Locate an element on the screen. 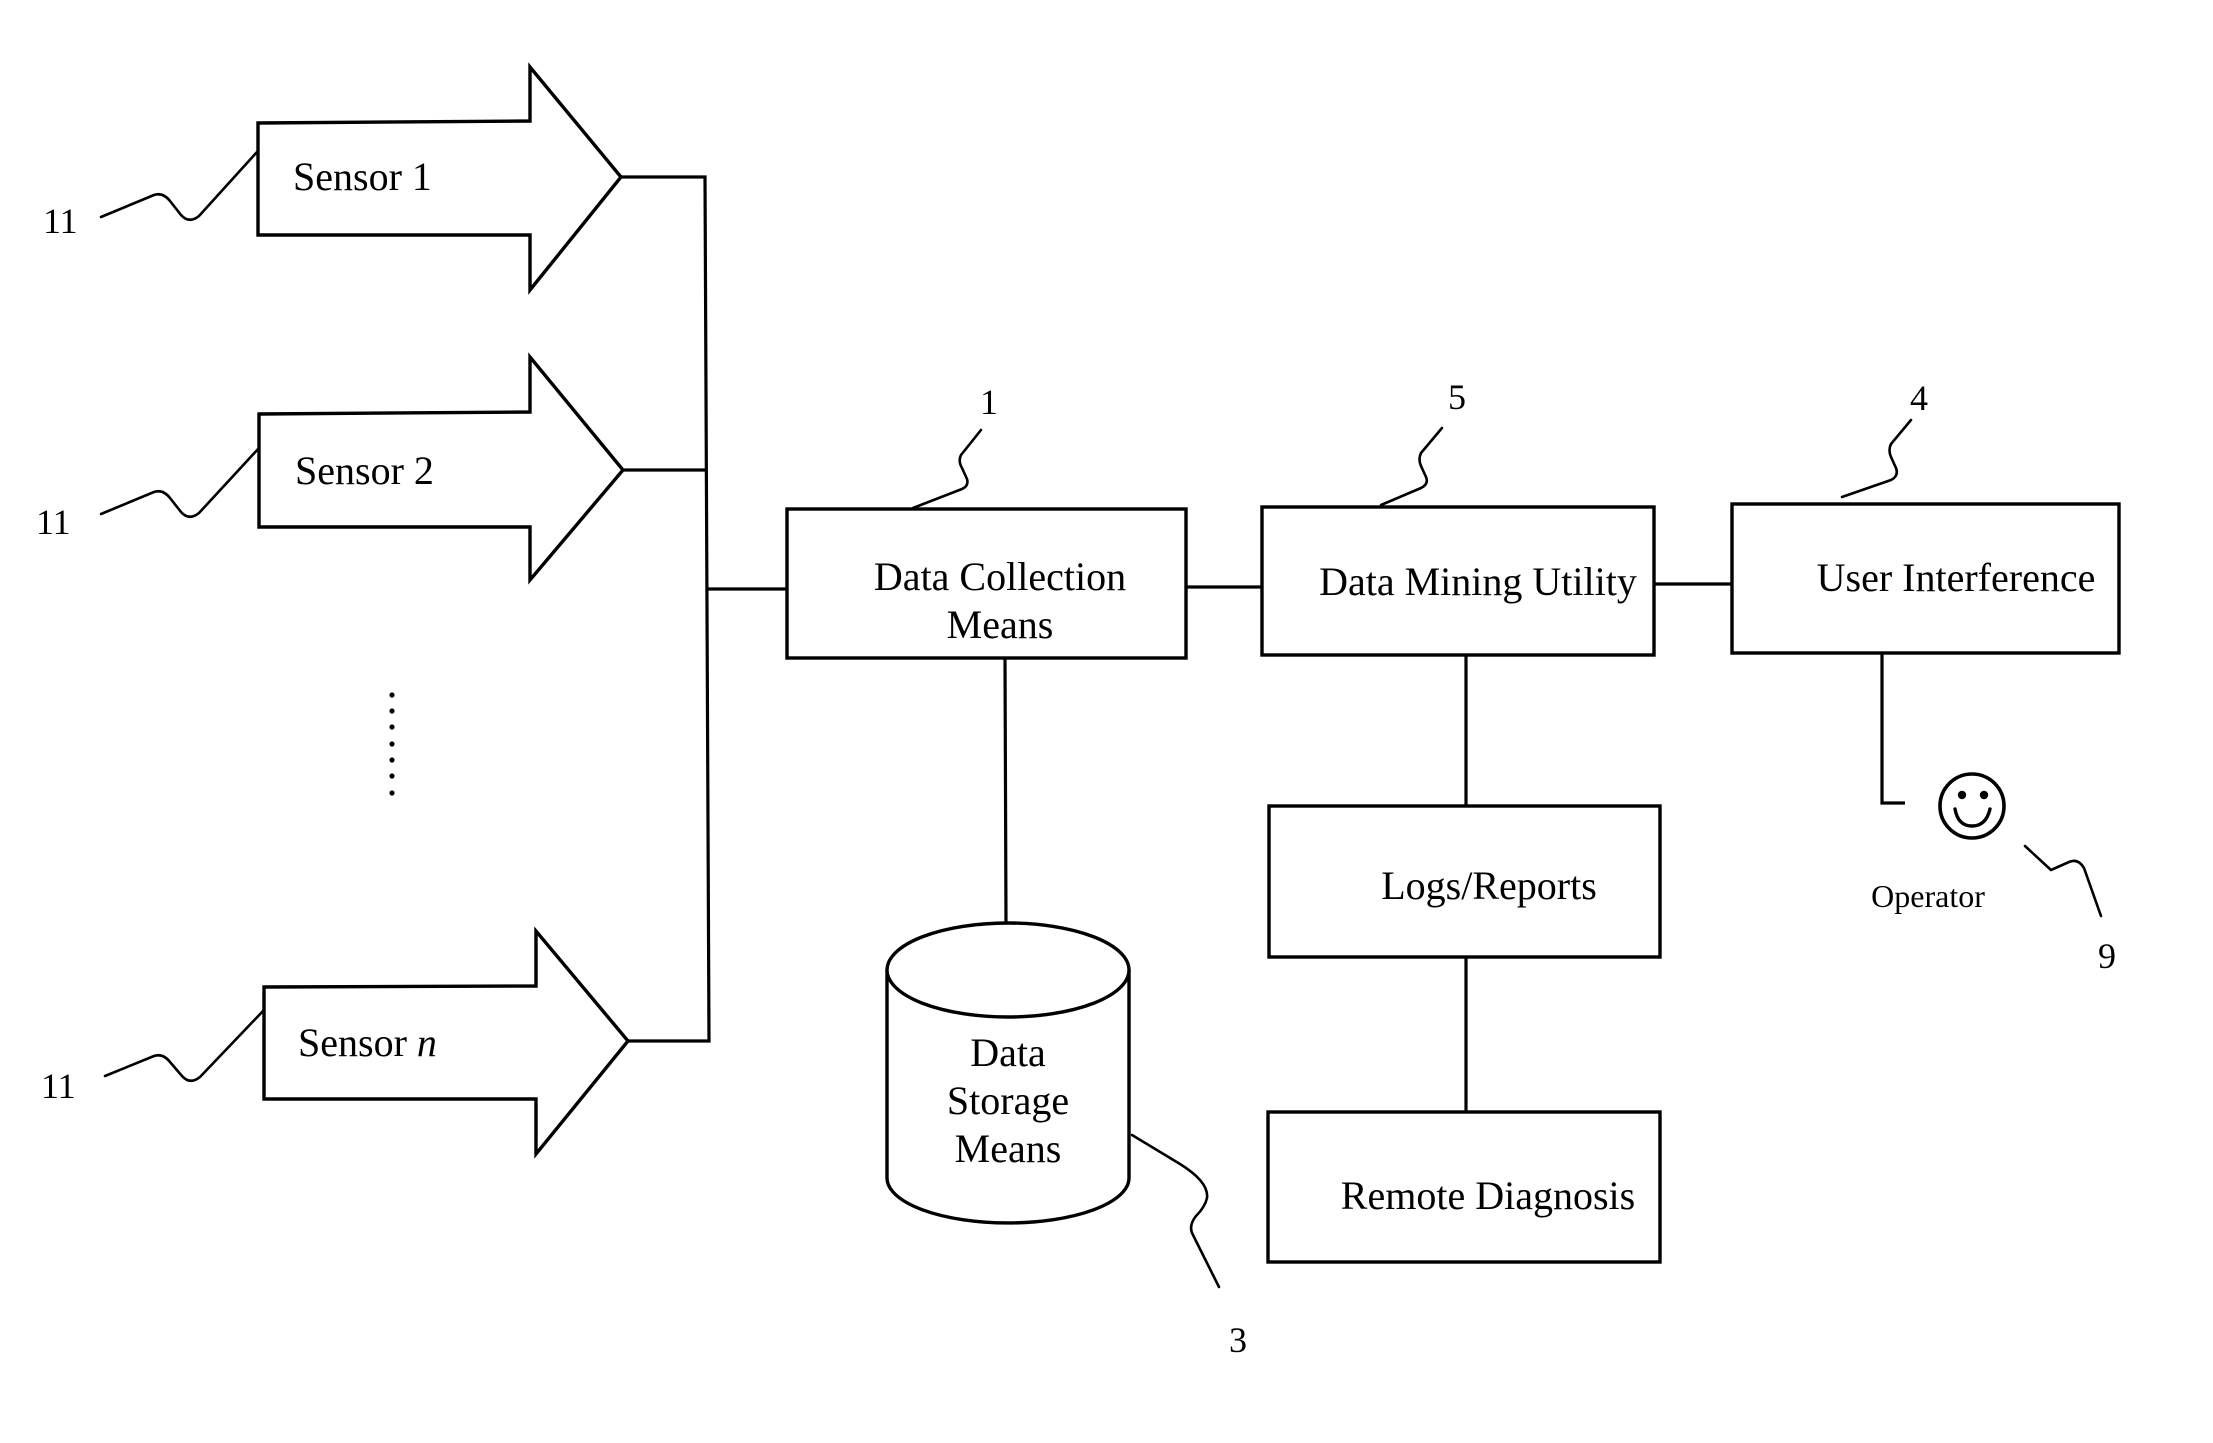  data-storage-label-line3: Means is located at coordinates (1008, 1148).